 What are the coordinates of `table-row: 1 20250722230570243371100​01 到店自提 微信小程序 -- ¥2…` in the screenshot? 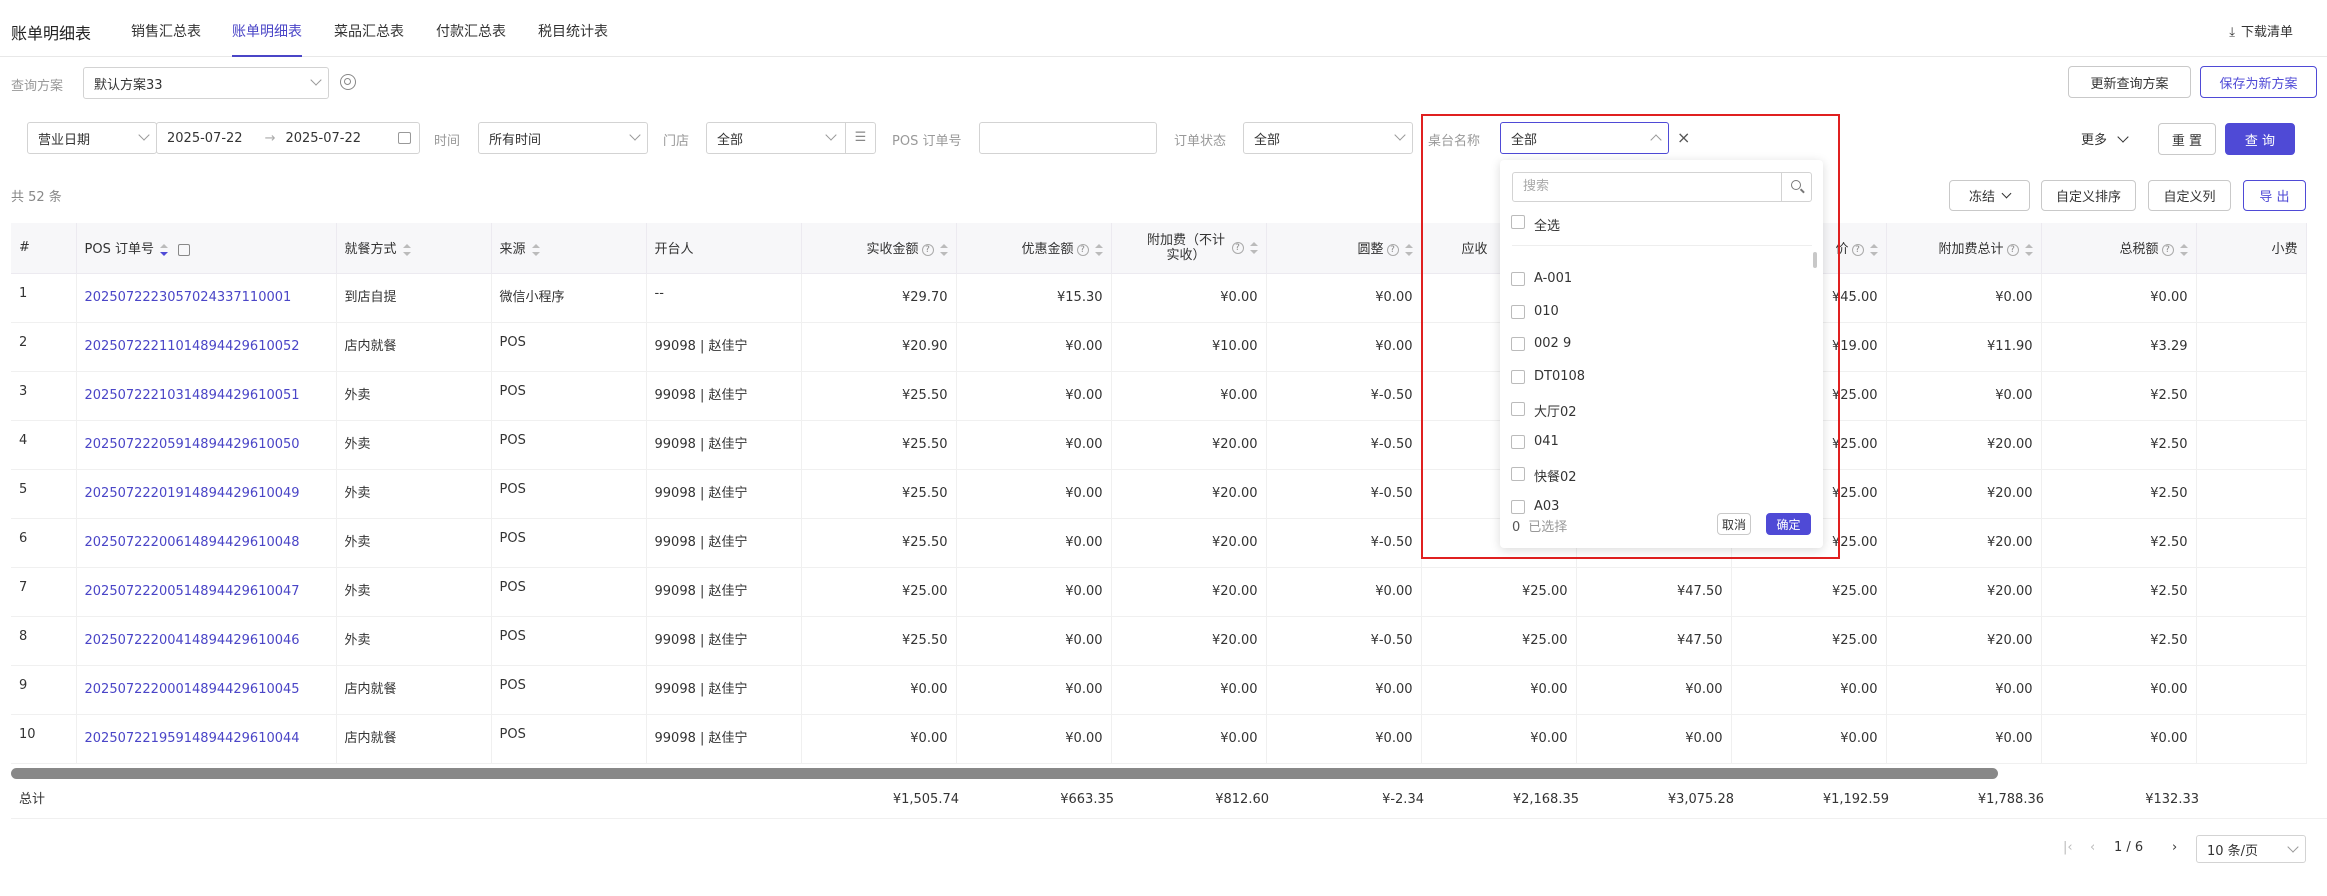 It's located at (1159, 298).